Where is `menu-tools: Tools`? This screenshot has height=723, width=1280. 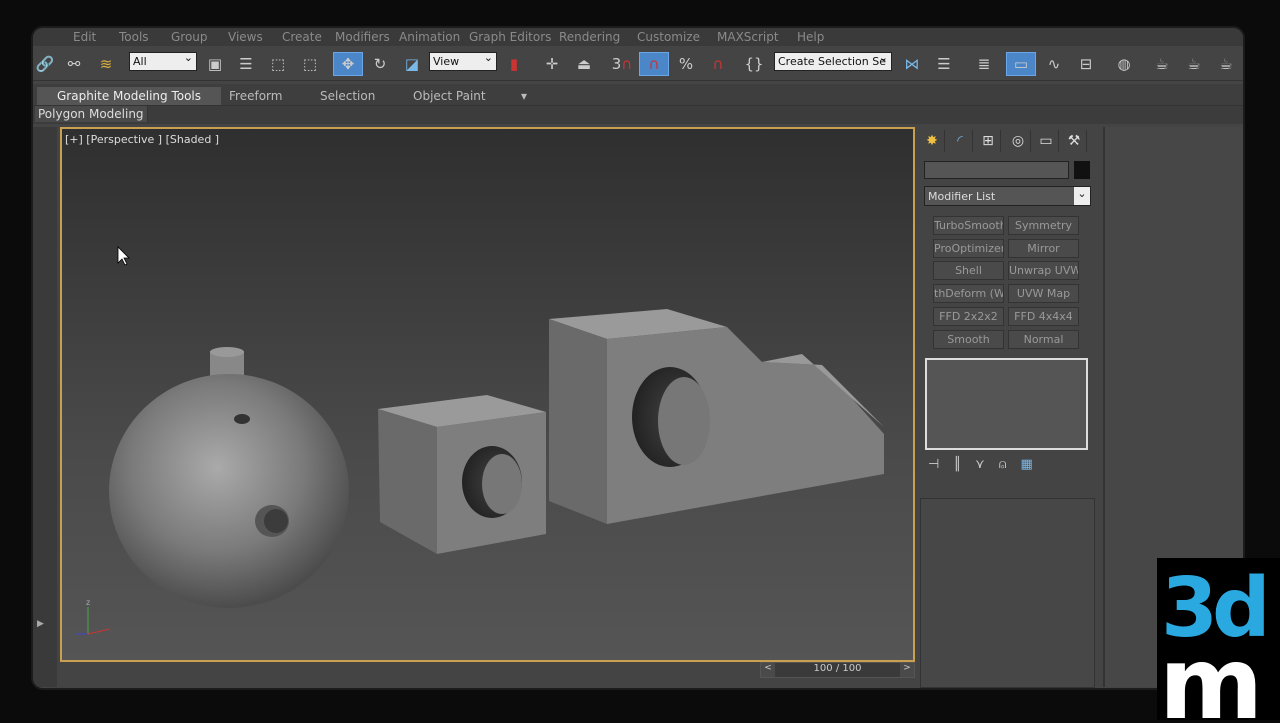 menu-tools: Tools is located at coordinates (134, 36).